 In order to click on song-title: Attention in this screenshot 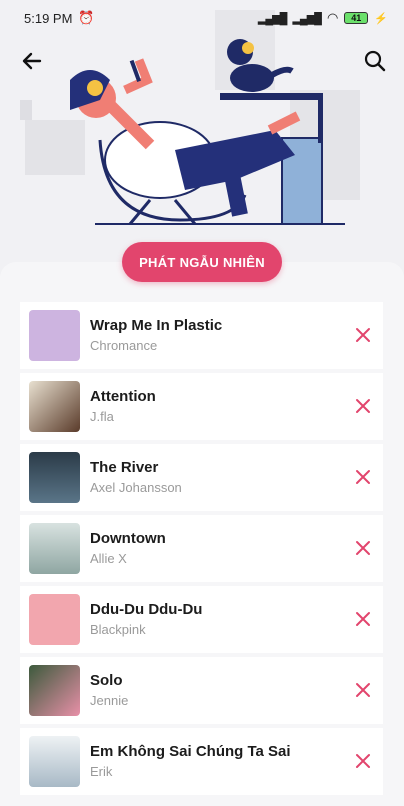, I will do `click(123, 396)`.